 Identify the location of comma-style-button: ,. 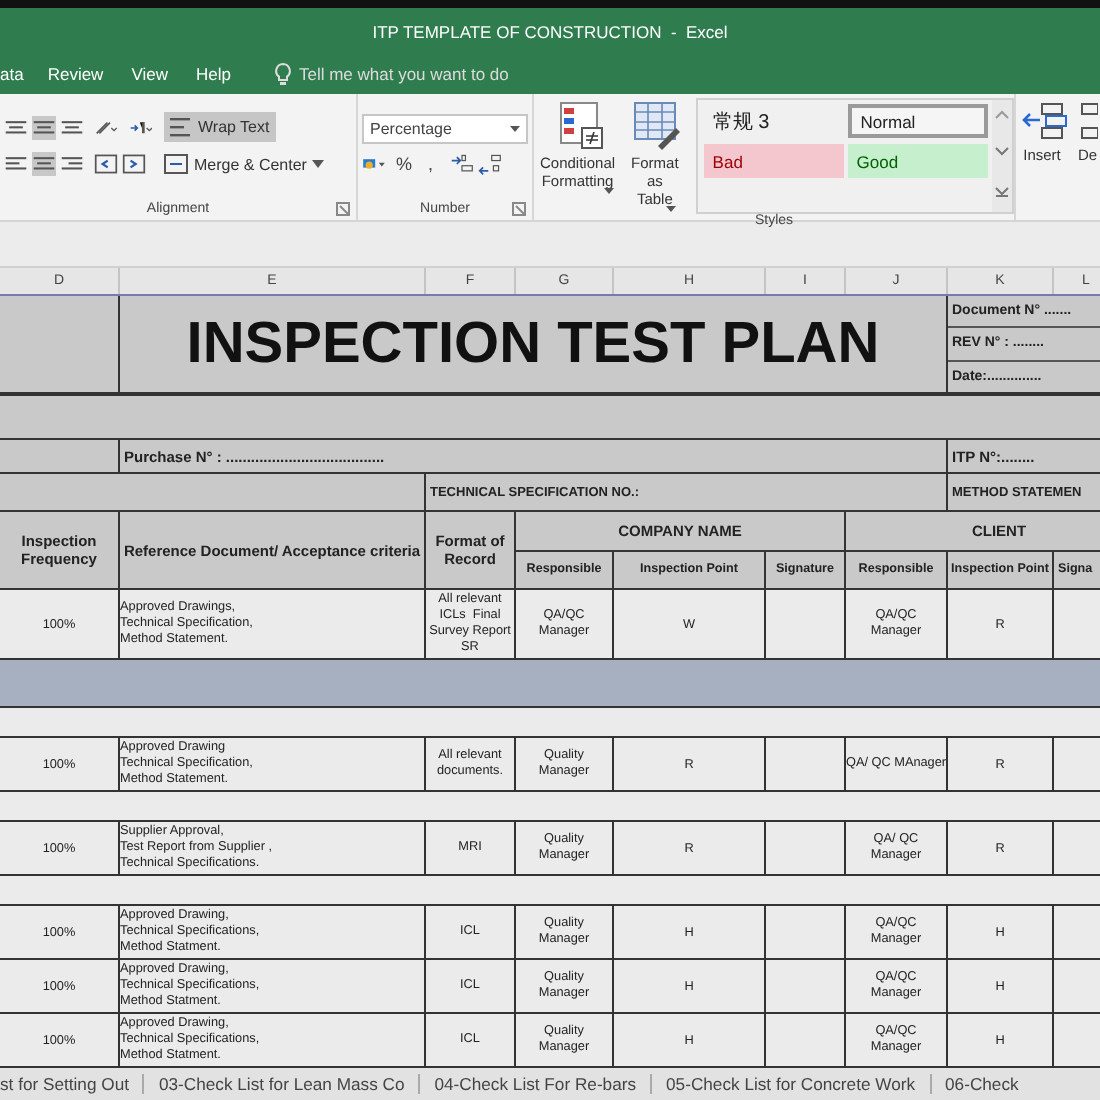
(431, 164).